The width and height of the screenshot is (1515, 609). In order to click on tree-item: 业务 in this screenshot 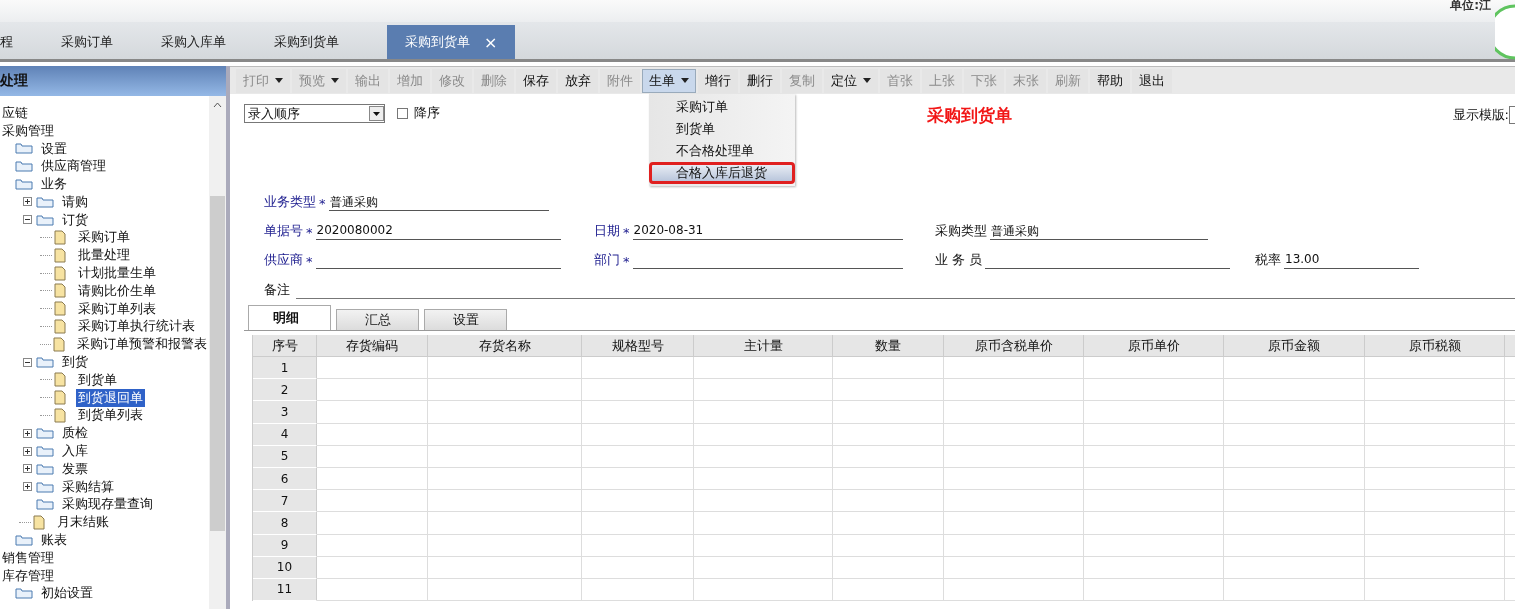, I will do `click(54, 184)`.